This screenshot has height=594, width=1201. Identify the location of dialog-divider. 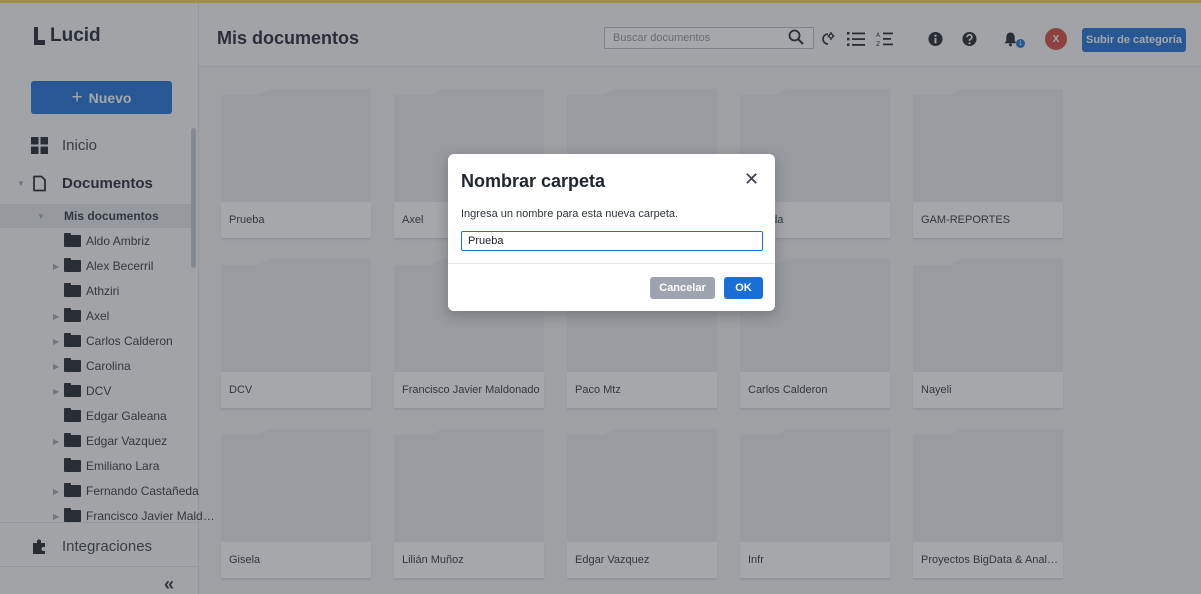
(611, 263).